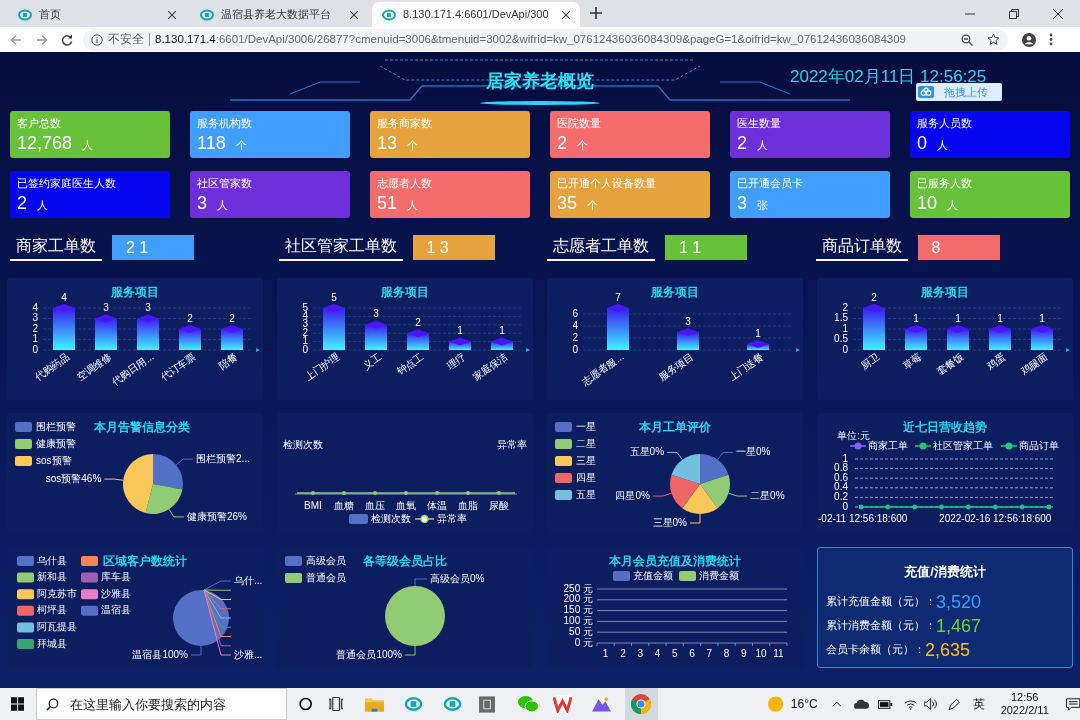  What do you see at coordinates (804, 704) in the screenshot?
I see `temperature-text: 16°C` at bounding box center [804, 704].